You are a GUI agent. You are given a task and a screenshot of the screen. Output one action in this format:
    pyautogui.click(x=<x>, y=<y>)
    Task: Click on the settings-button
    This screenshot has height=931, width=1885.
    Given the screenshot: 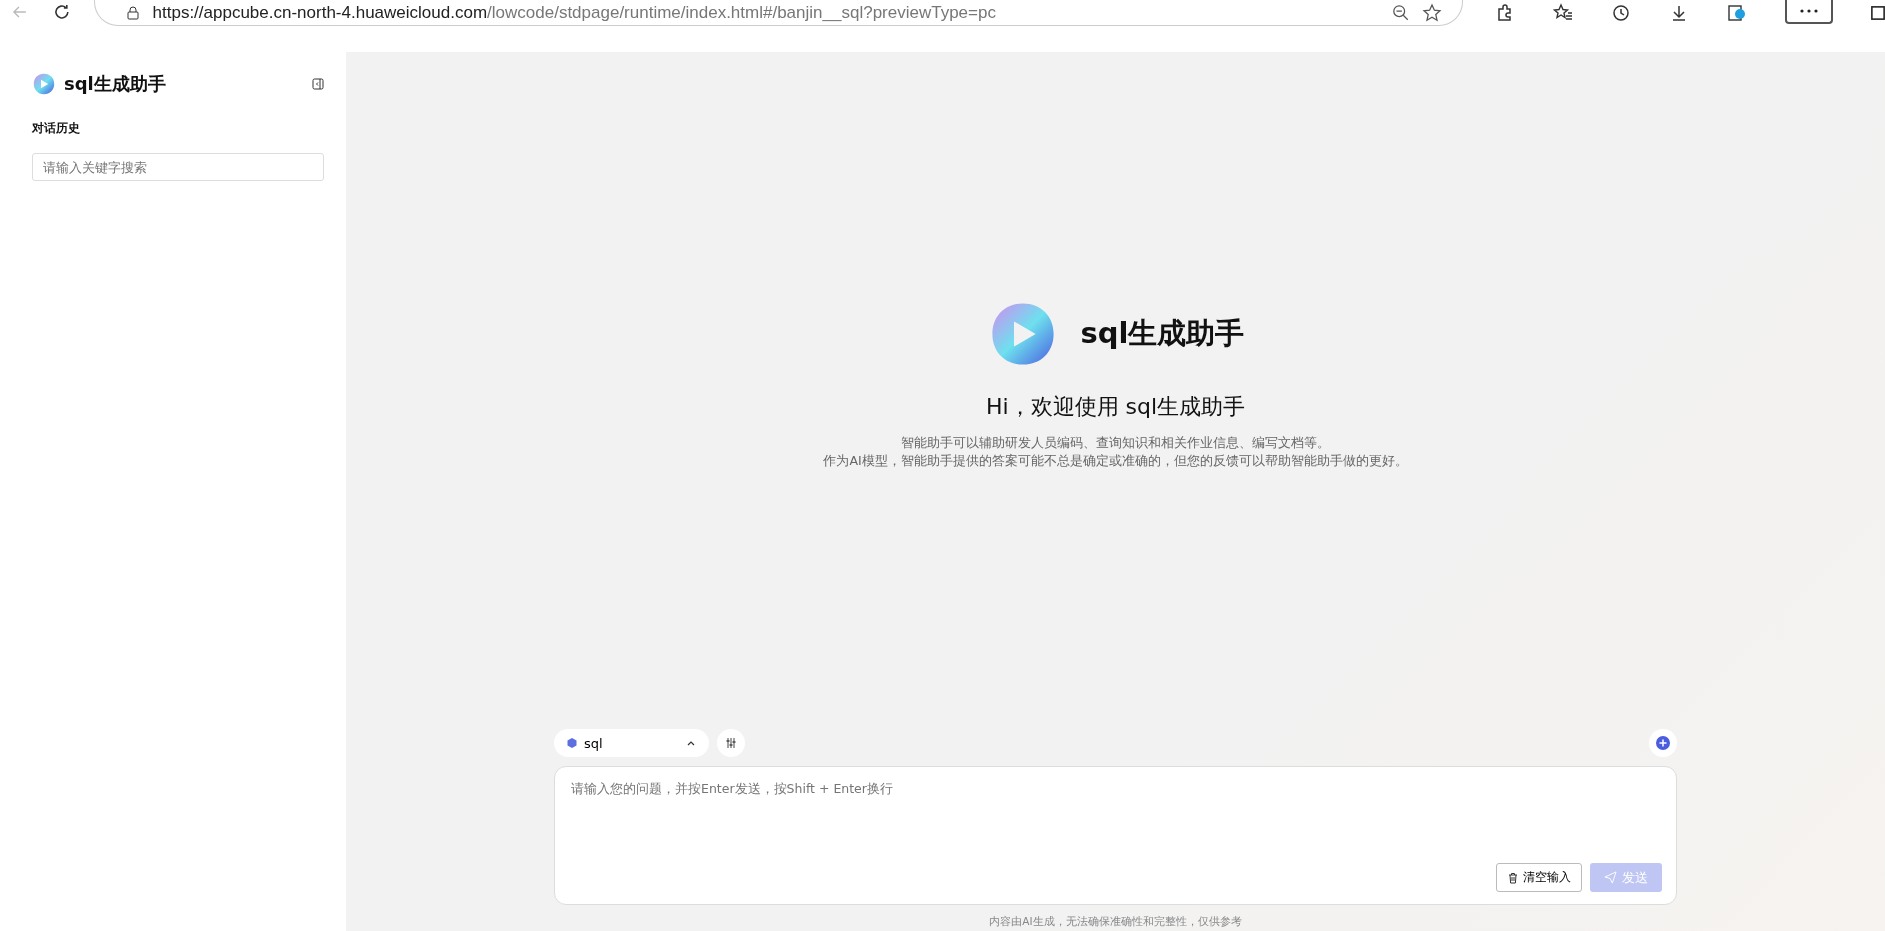 What is the action you would take?
    pyautogui.click(x=731, y=743)
    